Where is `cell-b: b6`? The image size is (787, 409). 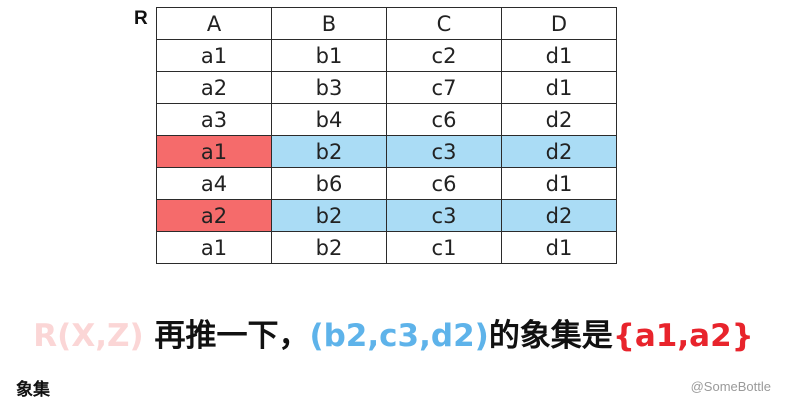
cell-b: b6 is located at coordinates (329, 183).